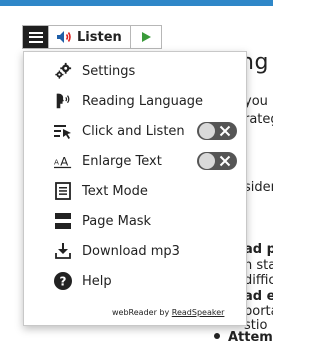 The height and width of the screenshot is (346, 320). Describe the element at coordinates (63, 251) in the screenshot. I see `download-icon` at that location.